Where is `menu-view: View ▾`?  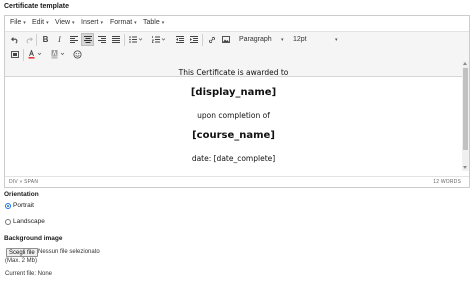
menu-view: View ▾ is located at coordinates (65, 22).